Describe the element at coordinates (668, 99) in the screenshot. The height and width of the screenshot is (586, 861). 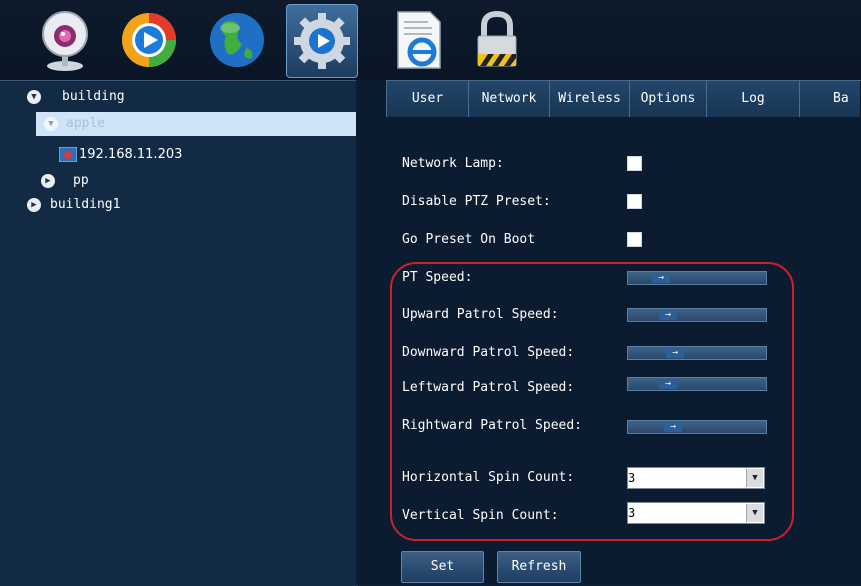
I see `tab-options: Options` at that location.